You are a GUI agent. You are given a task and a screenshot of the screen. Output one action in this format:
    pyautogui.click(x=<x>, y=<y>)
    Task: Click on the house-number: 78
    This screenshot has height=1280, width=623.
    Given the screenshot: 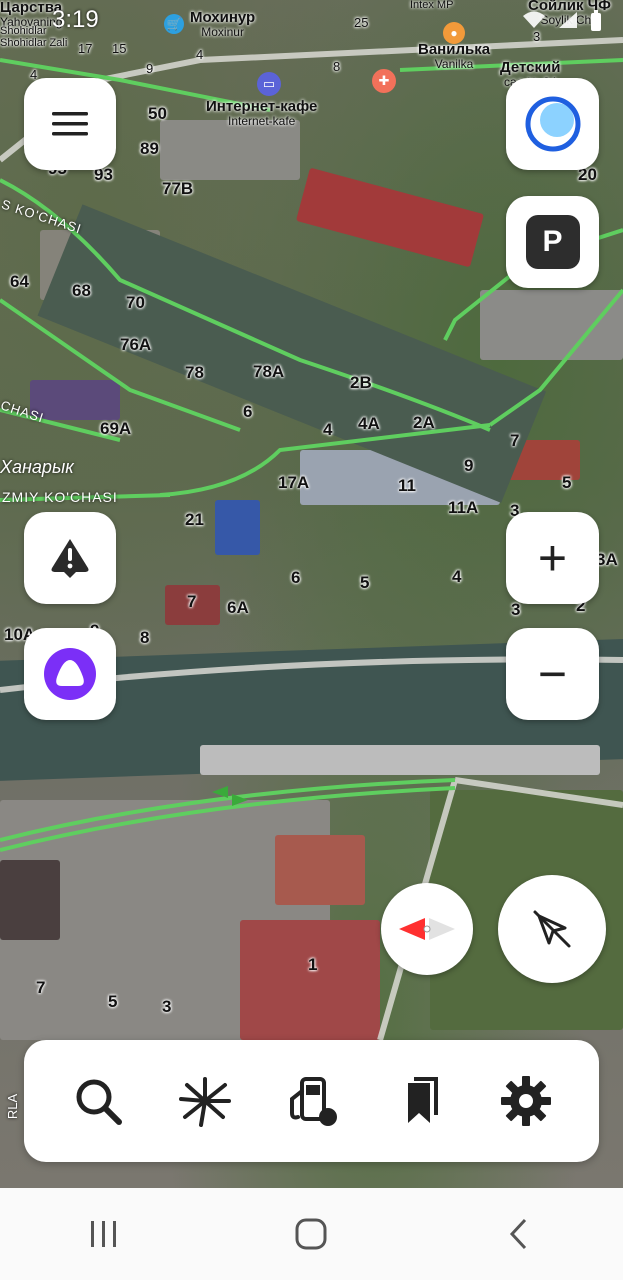 What is the action you would take?
    pyautogui.click(x=194, y=372)
    